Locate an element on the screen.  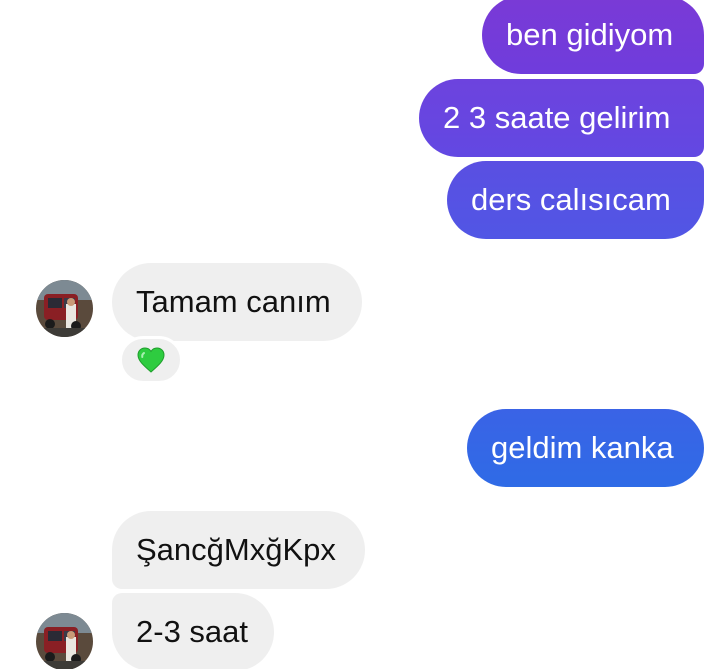
outgoing-message-bubble: geldim kanka is located at coordinates (585, 448).